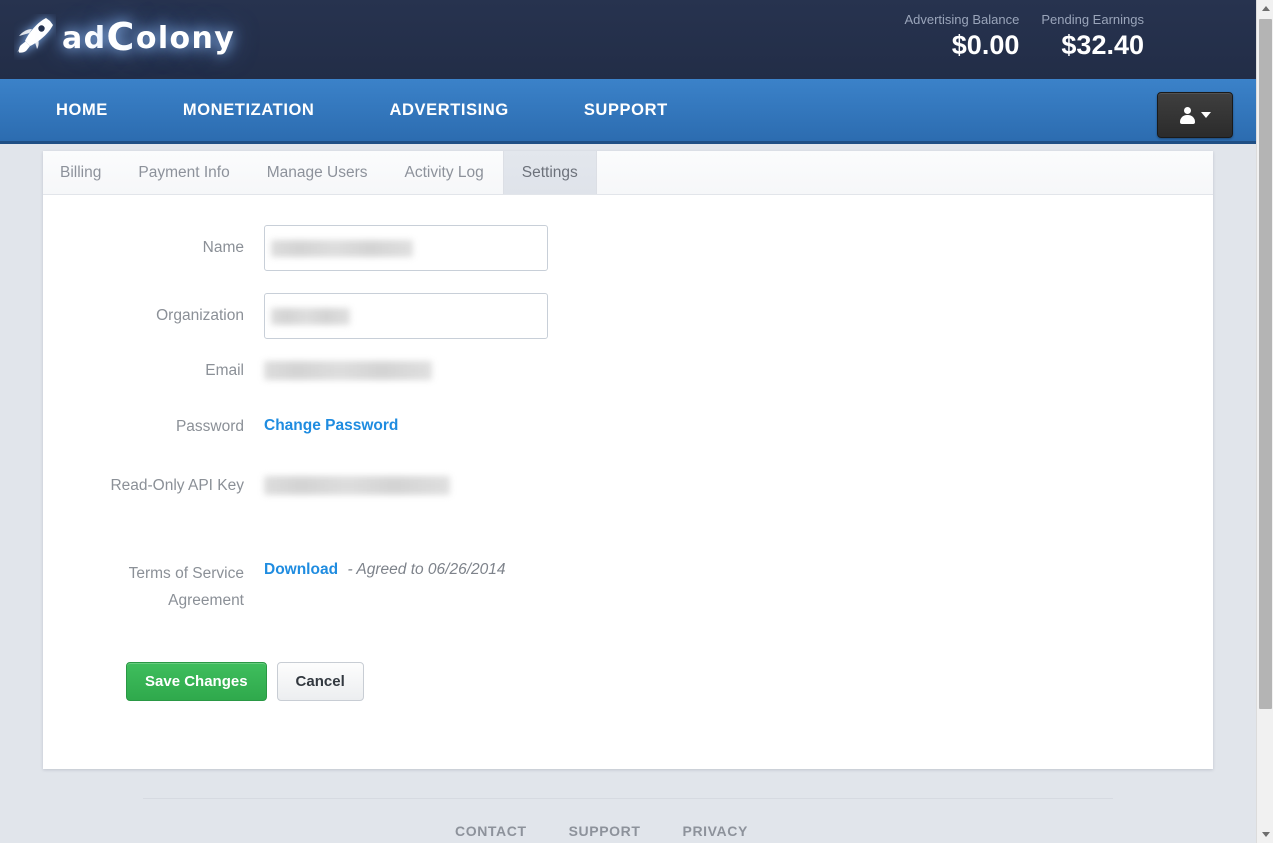 This screenshot has height=843, width=1273. I want to click on nav-item-home: HOME, so click(97, 110).